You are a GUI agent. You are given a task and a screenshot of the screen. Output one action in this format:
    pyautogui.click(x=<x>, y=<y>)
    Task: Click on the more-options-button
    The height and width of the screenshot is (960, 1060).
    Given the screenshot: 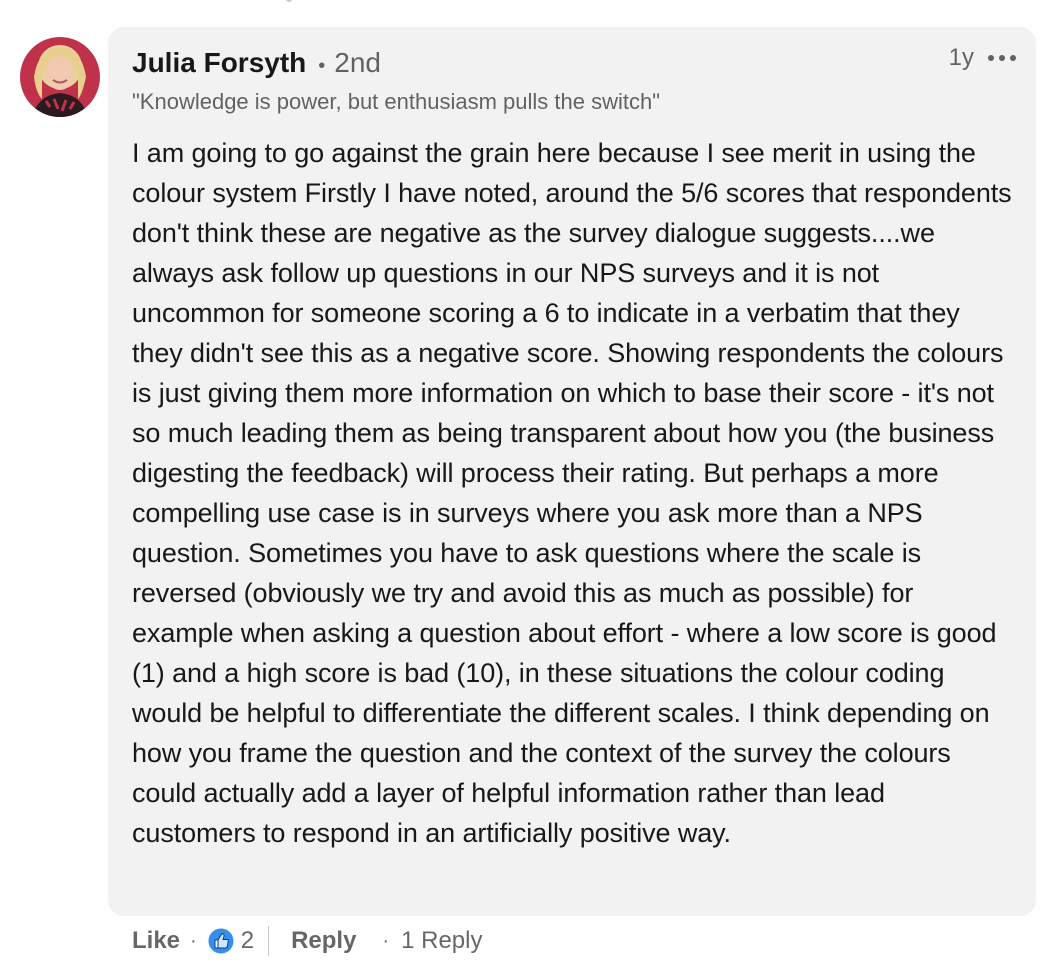 What is the action you would take?
    pyautogui.click(x=1002, y=58)
    